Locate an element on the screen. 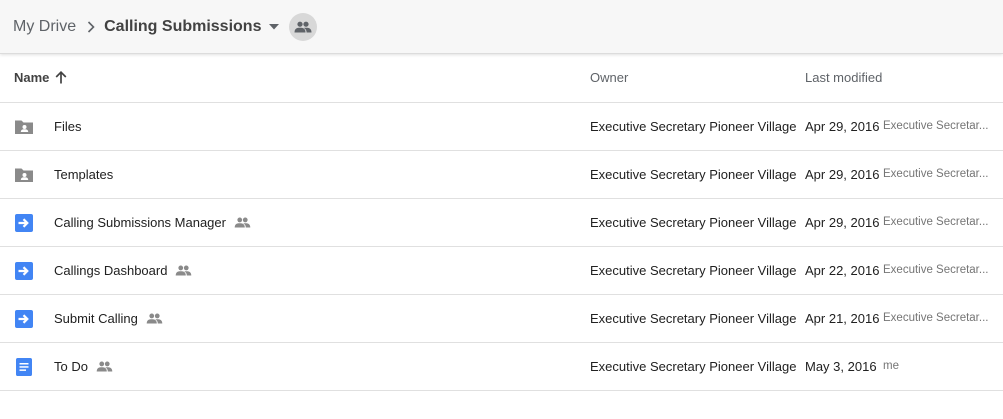 Image resolution: width=1003 pixels, height=419 pixels. file-name-label: Files is located at coordinates (68, 126).